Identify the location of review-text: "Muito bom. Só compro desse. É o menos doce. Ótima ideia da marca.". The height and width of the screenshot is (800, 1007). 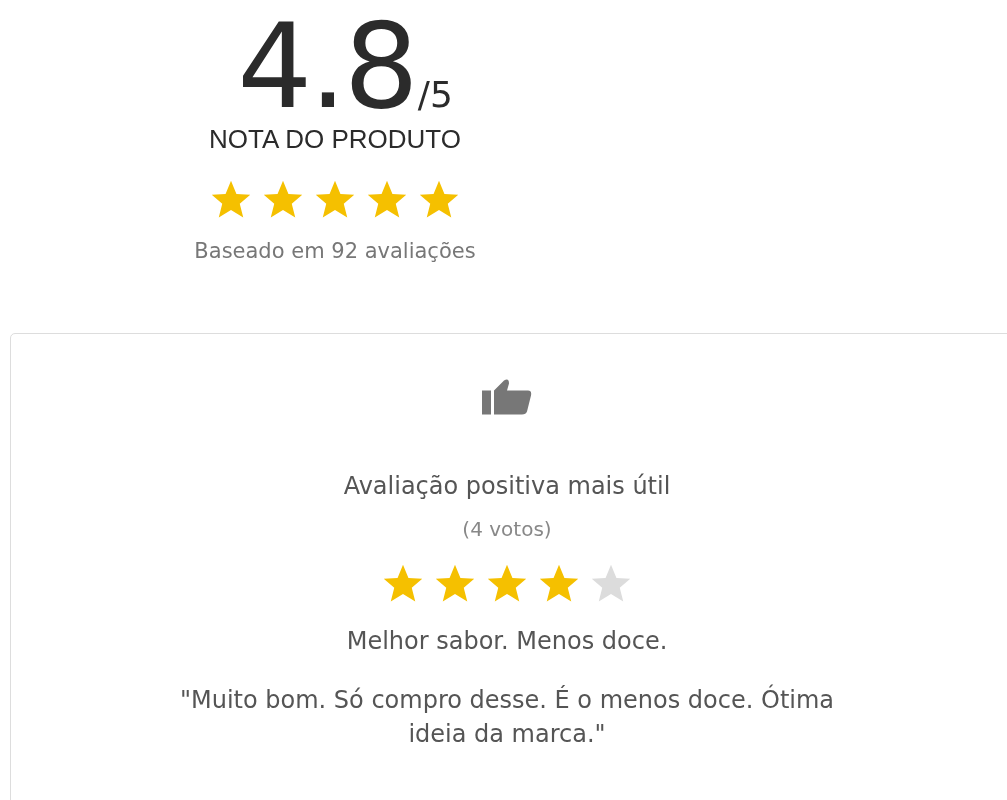
(507, 716).